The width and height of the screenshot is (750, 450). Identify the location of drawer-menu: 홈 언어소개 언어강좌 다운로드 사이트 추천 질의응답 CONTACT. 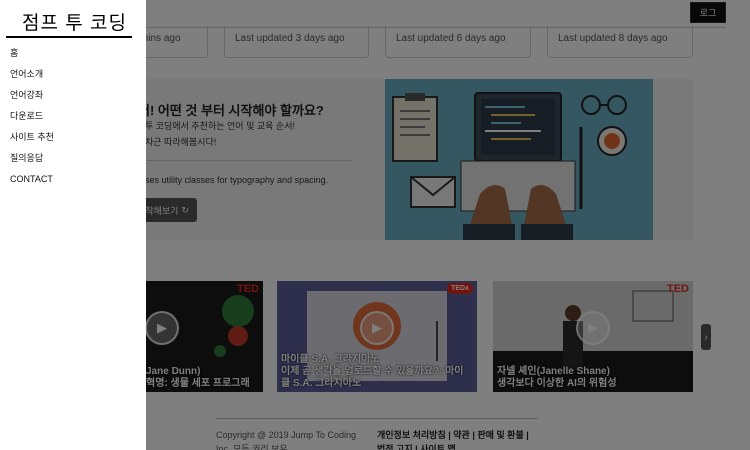
(32, 119).